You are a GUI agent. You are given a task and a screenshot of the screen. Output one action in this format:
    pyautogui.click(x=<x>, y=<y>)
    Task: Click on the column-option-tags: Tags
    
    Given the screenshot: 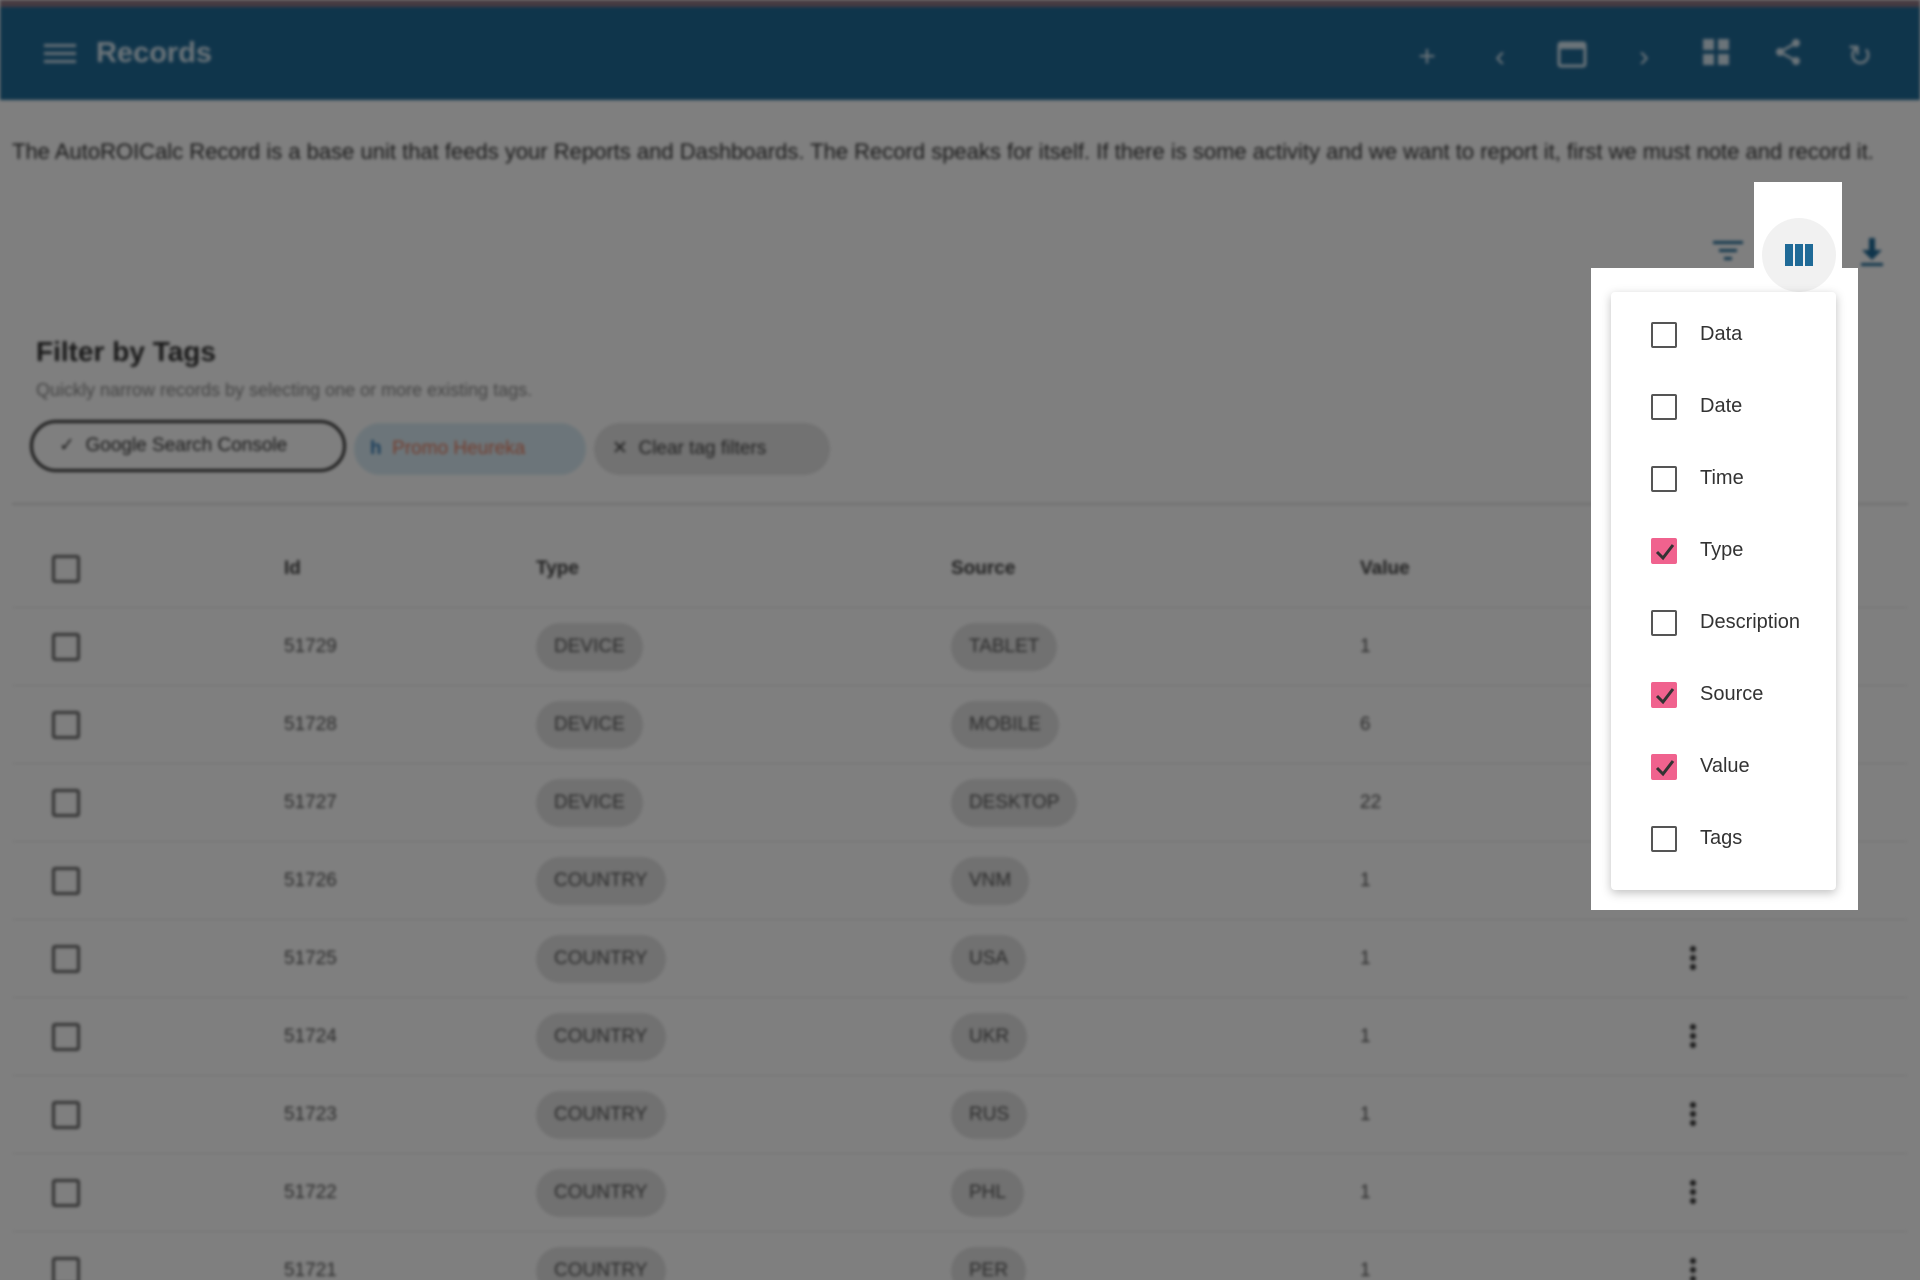 What is the action you would take?
    pyautogui.click(x=1723, y=839)
    